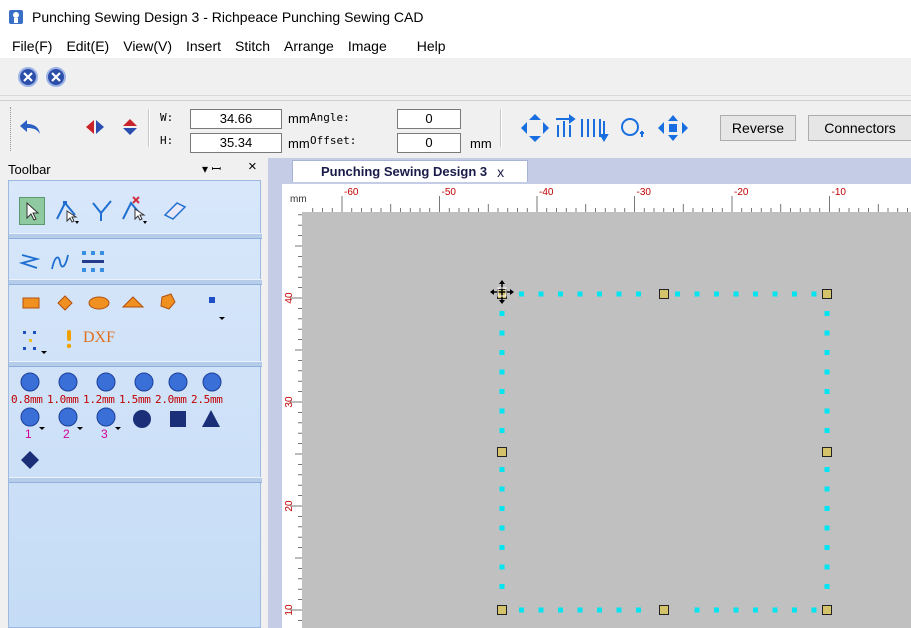 The image size is (911, 628). Describe the element at coordinates (32, 211) in the screenshot. I see `select-arrow-tool` at that location.